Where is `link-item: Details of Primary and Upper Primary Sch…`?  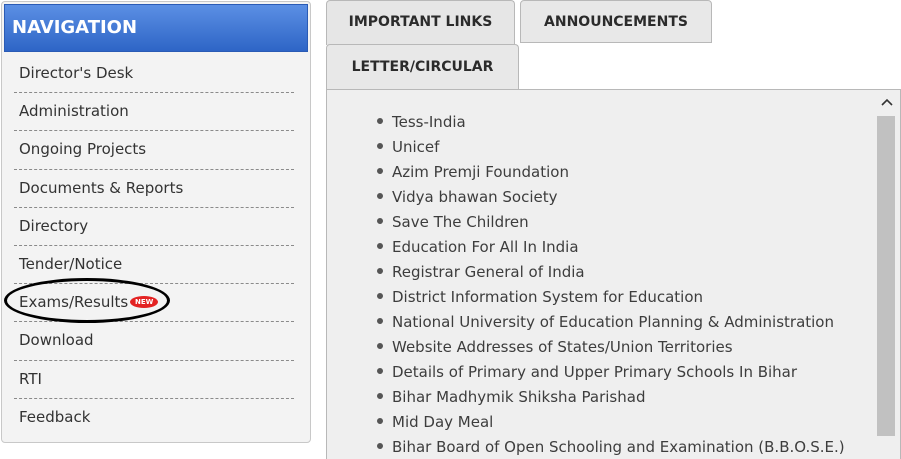 link-item: Details of Primary and Upper Primary Sch… is located at coordinates (611, 372).